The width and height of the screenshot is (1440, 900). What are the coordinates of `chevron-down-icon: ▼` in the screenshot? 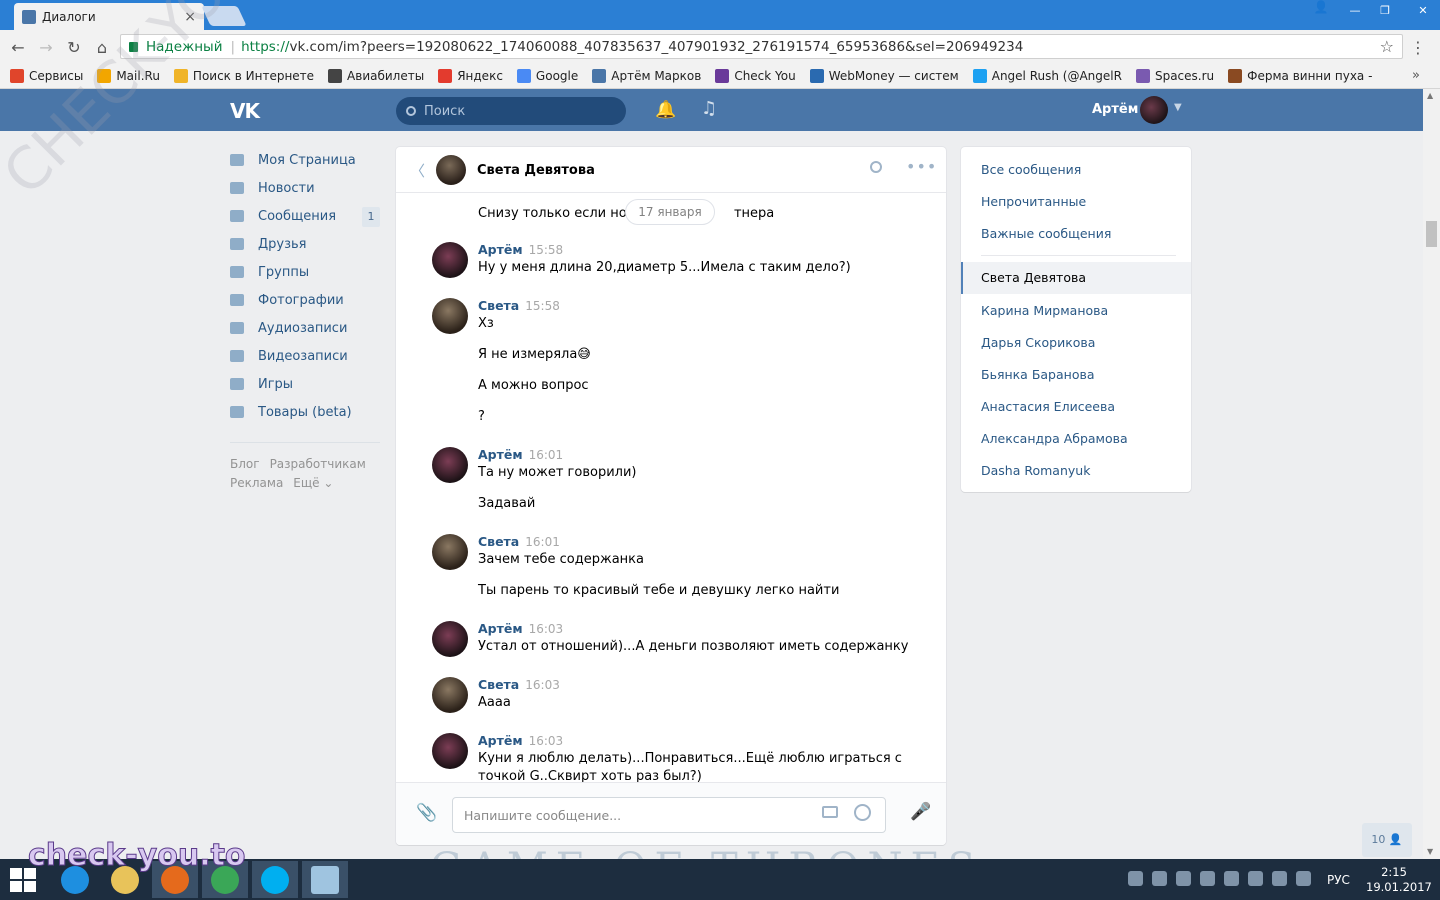 It's located at (1178, 107).